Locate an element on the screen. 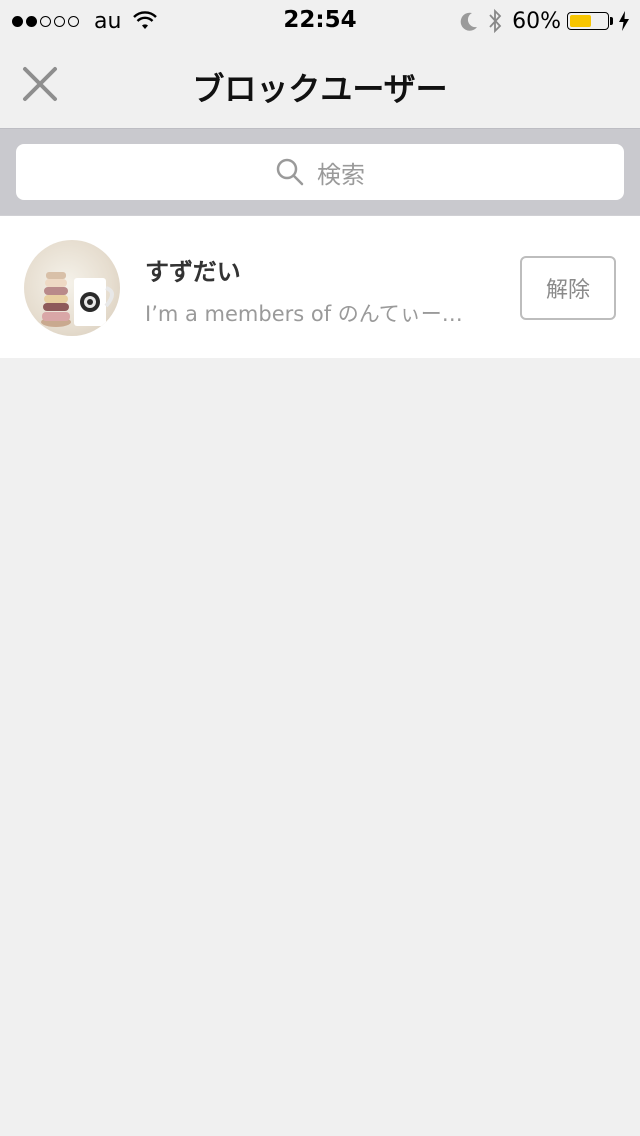 This screenshot has width=640, height=1136. user-name: すずだい is located at coordinates (193, 272).